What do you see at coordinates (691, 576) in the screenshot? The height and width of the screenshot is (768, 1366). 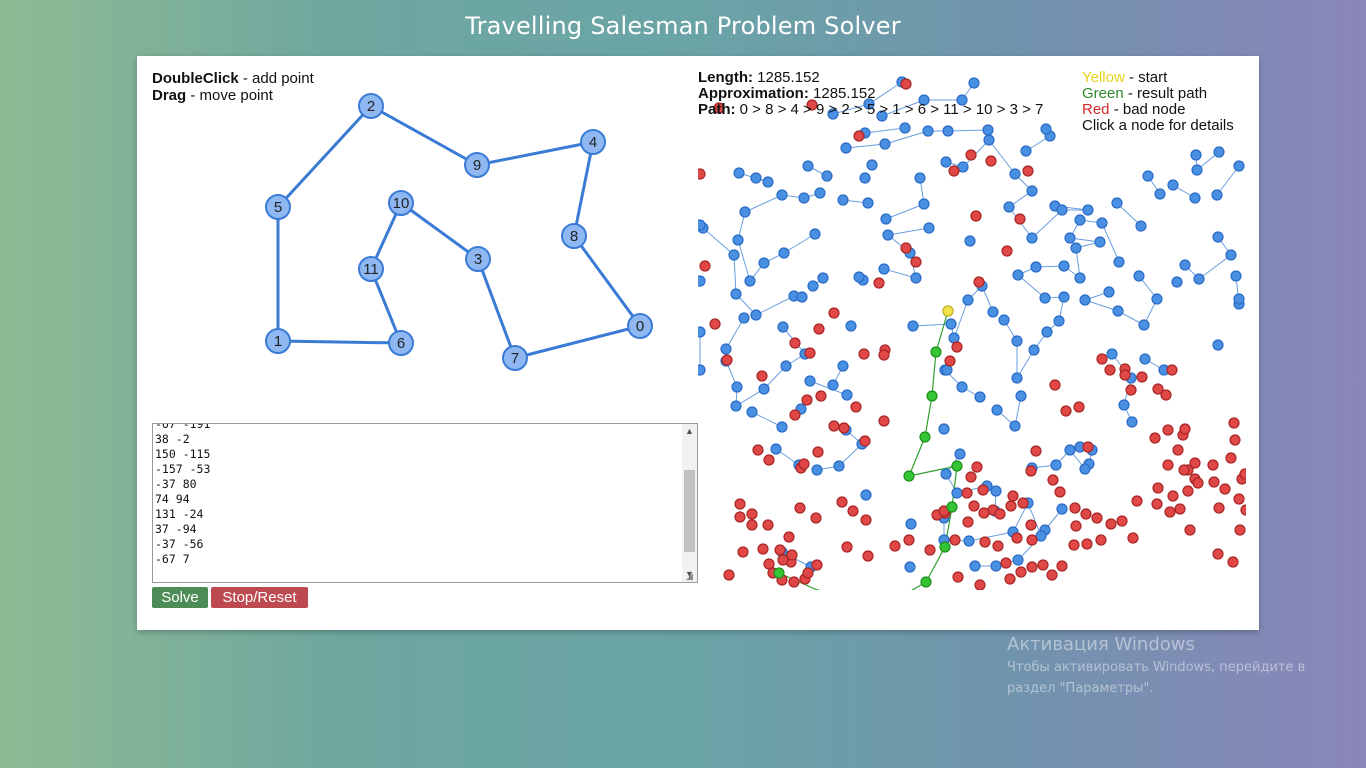 I see `resize-grip-icon: ◢` at bounding box center [691, 576].